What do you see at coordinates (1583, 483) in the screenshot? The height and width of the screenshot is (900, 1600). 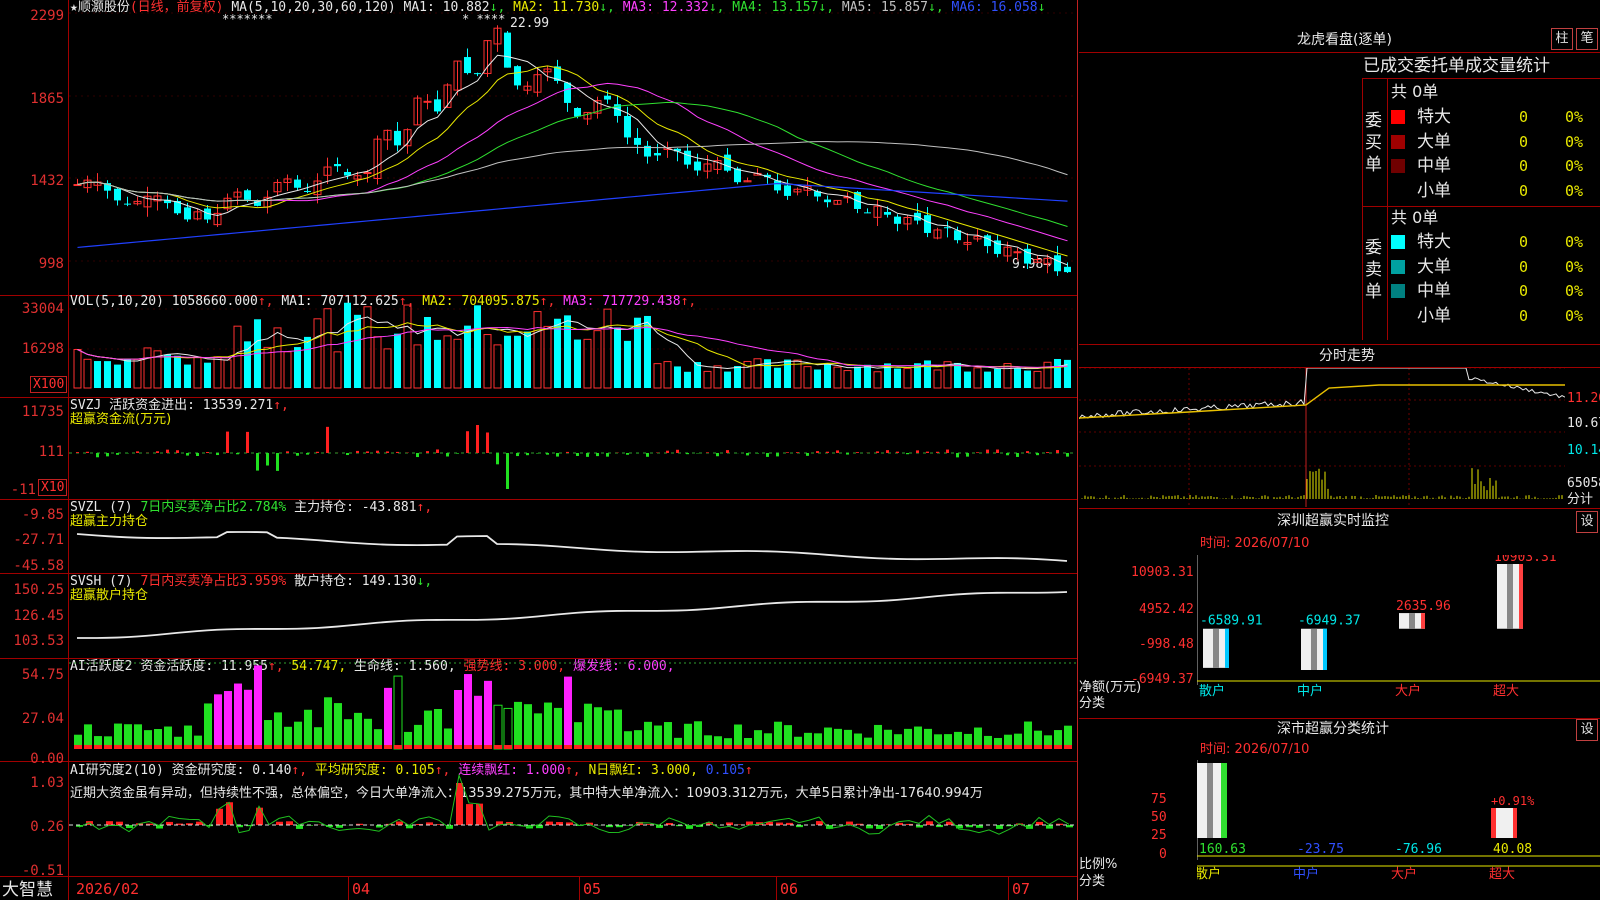 I see `fenshi-y-tick: 65058` at bounding box center [1583, 483].